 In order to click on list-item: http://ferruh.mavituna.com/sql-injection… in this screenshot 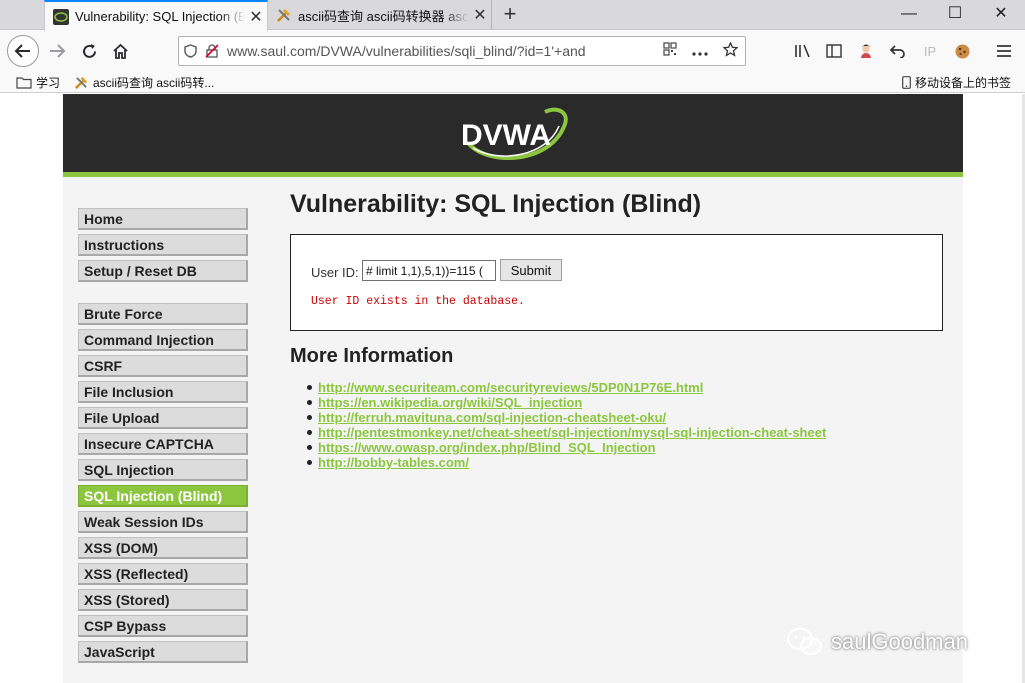, I will do `click(566, 417)`.